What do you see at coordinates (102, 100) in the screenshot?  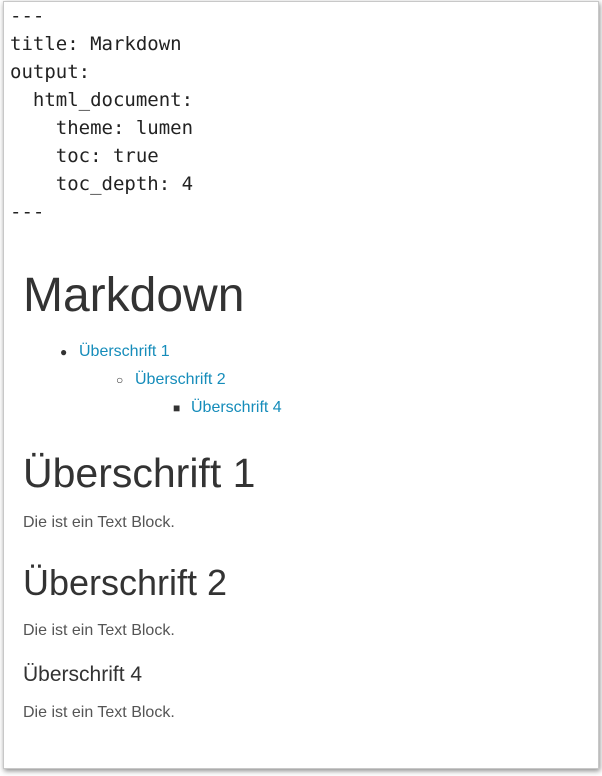 I see `yaml-line: html_document:` at bounding box center [102, 100].